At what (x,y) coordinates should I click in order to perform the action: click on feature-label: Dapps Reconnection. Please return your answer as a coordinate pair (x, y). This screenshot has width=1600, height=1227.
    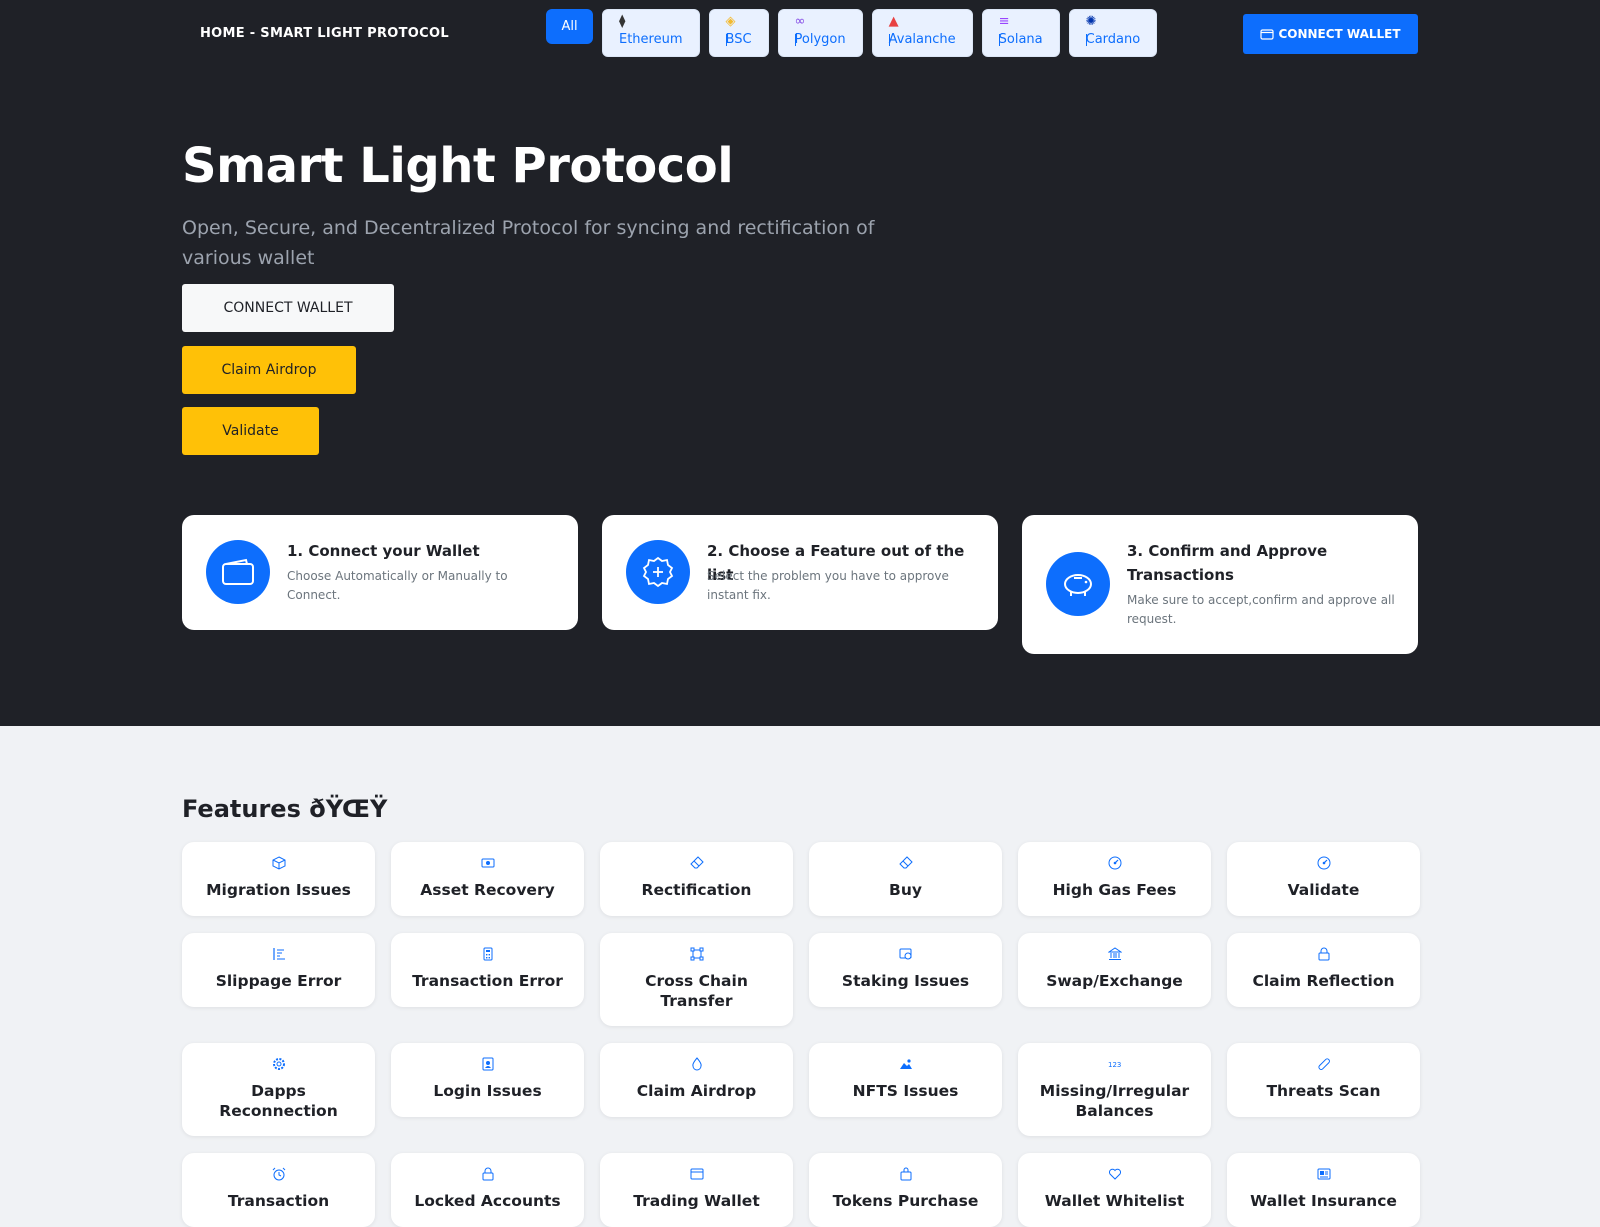
    Looking at the image, I should click on (278, 1101).